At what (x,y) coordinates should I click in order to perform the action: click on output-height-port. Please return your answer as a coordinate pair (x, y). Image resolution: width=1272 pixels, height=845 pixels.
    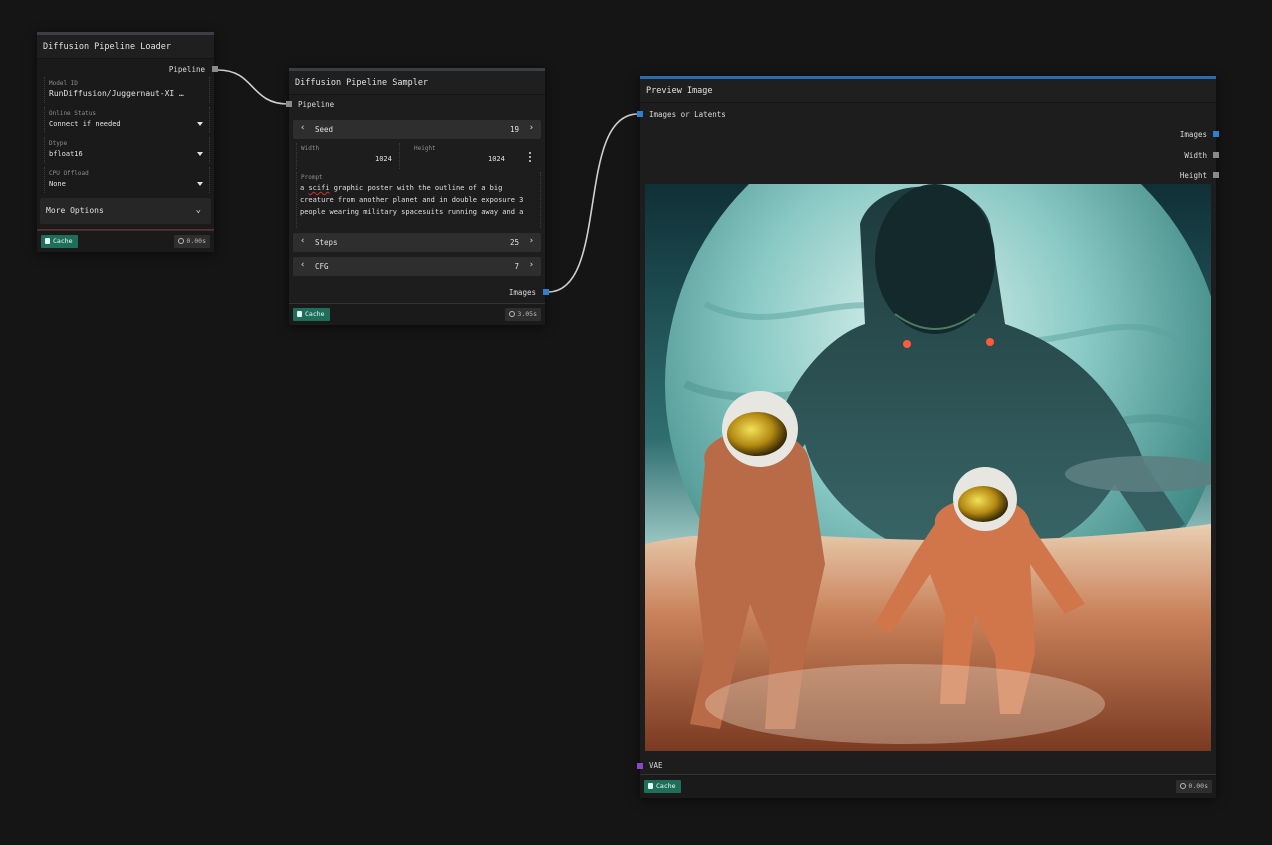
    Looking at the image, I should click on (1216, 175).